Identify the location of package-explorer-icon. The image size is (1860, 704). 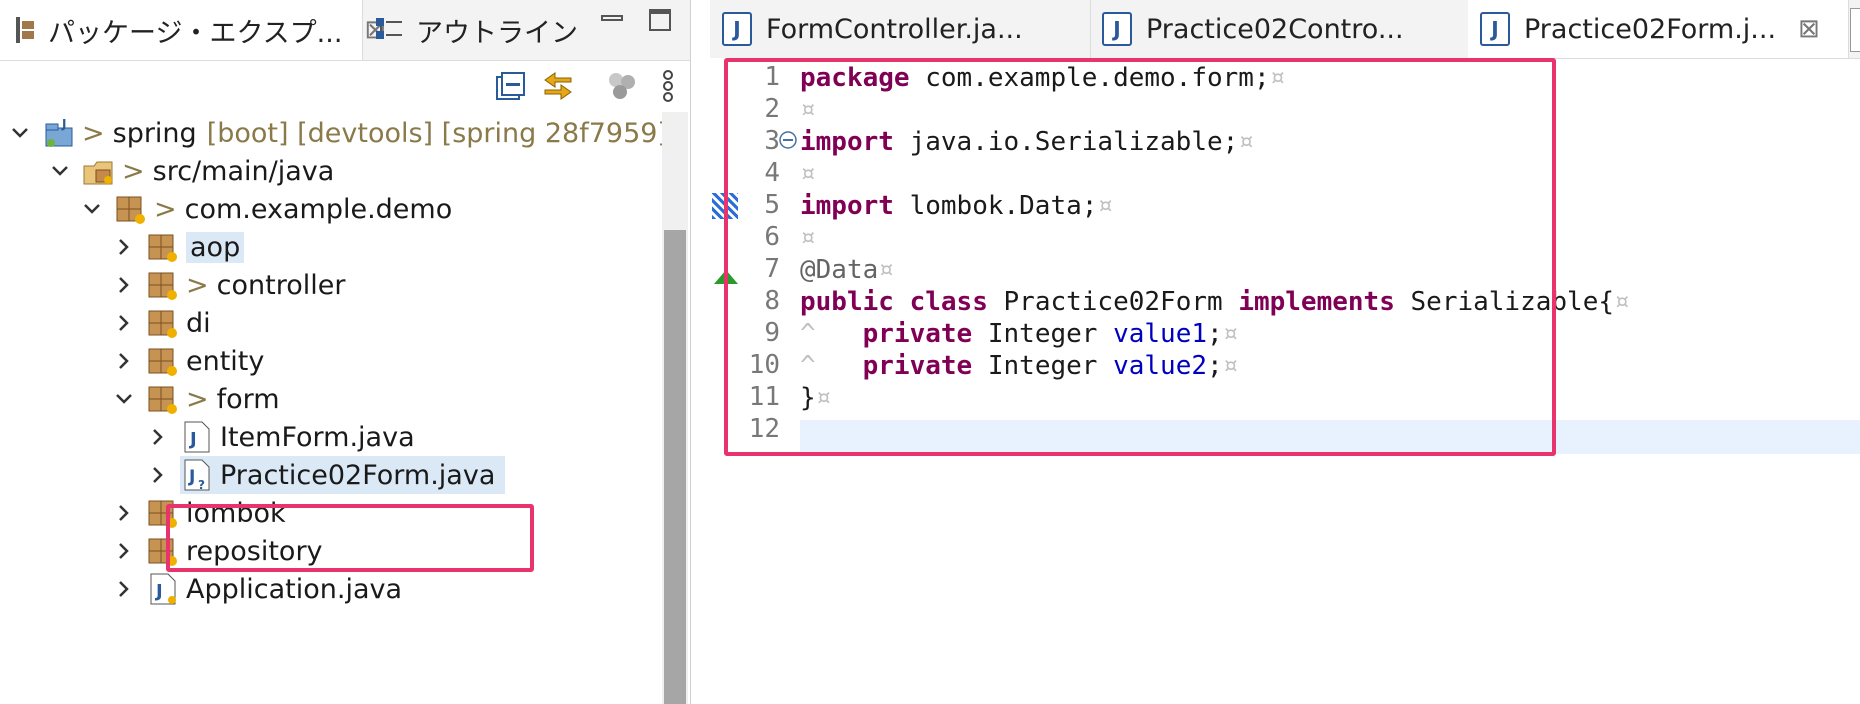
(25, 30).